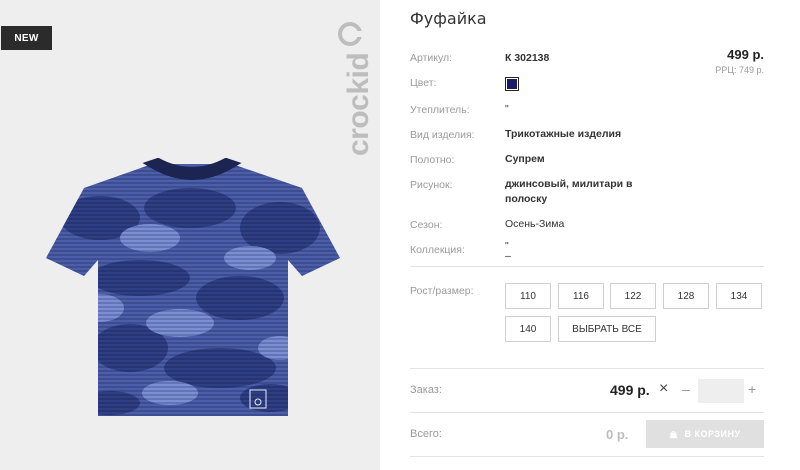 This screenshot has height=470, width=800. Describe the element at coordinates (426, 225) in the screenshot. I see `season-label: Сезон:` at that location.